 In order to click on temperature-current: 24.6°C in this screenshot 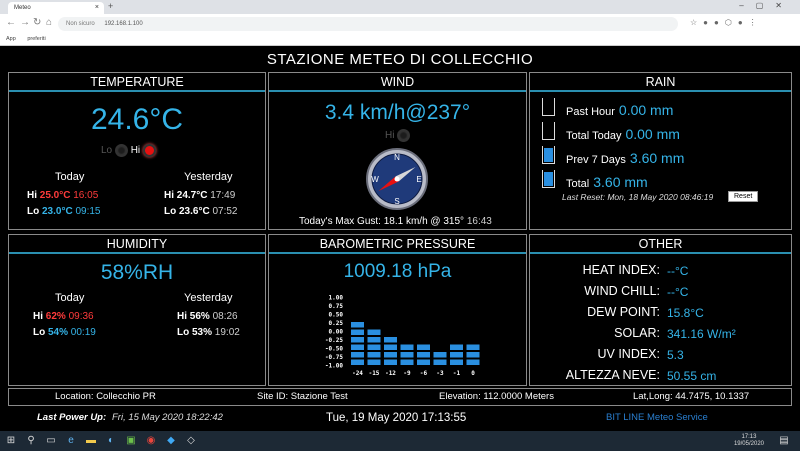, I will do `click(137, 119)`.